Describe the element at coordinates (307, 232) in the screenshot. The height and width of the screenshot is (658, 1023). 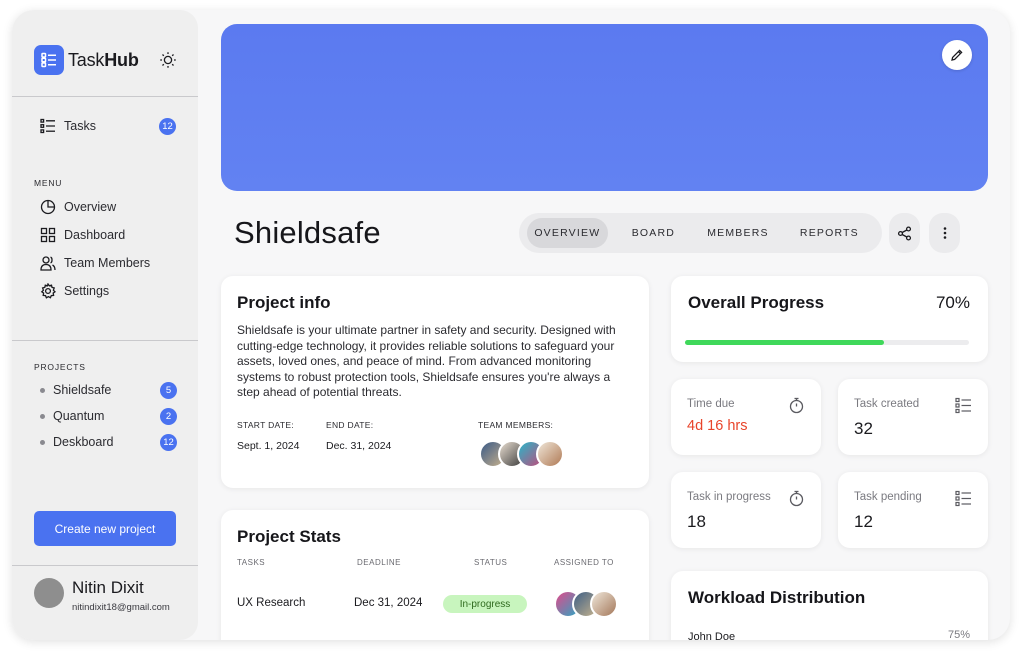
I see `page-title: Shieldsafe` at that location.